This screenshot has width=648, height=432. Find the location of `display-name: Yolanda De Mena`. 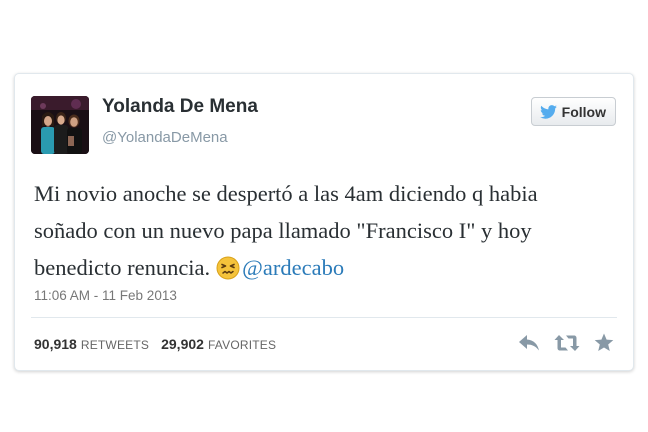

display-name: Yolanda De Mena is located at coordinates (180, 107).